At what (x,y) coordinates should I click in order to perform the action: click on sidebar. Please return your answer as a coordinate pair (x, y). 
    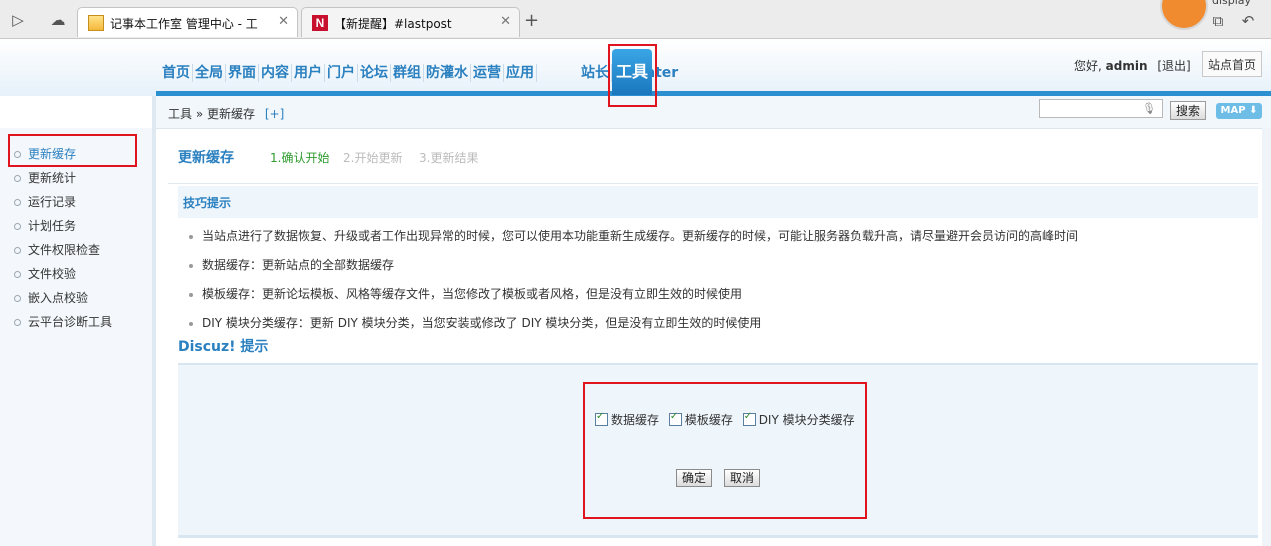
    Looking at the image, I should click on (76, 337).